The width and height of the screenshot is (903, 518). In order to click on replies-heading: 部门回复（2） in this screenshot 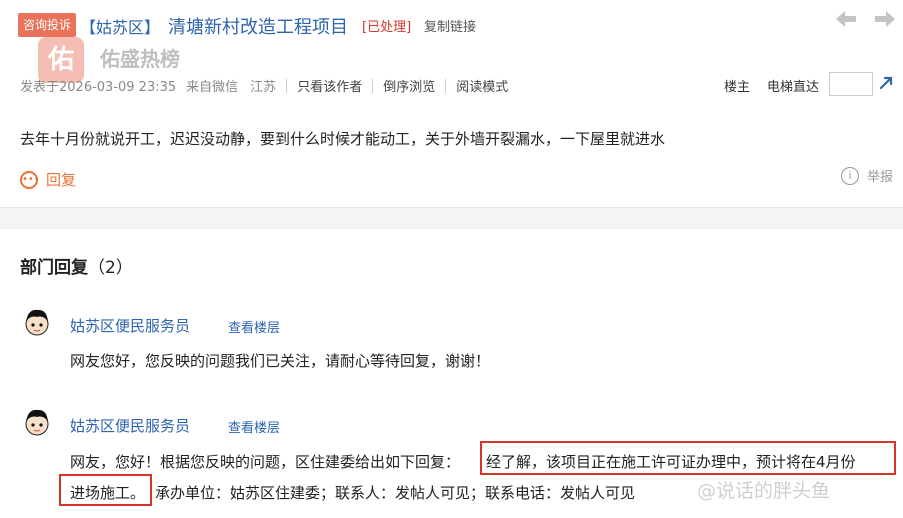, I will do `click(76, 265)`.